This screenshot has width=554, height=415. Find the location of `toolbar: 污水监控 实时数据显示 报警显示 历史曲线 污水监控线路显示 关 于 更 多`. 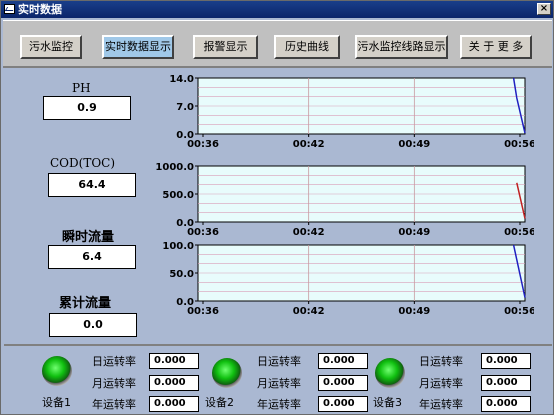

toolbar: 污水监控 实时数据显示 报警显示 历史曲线 污水监控线路显示 关 于 更 多 is located at coordinates (277, 44).